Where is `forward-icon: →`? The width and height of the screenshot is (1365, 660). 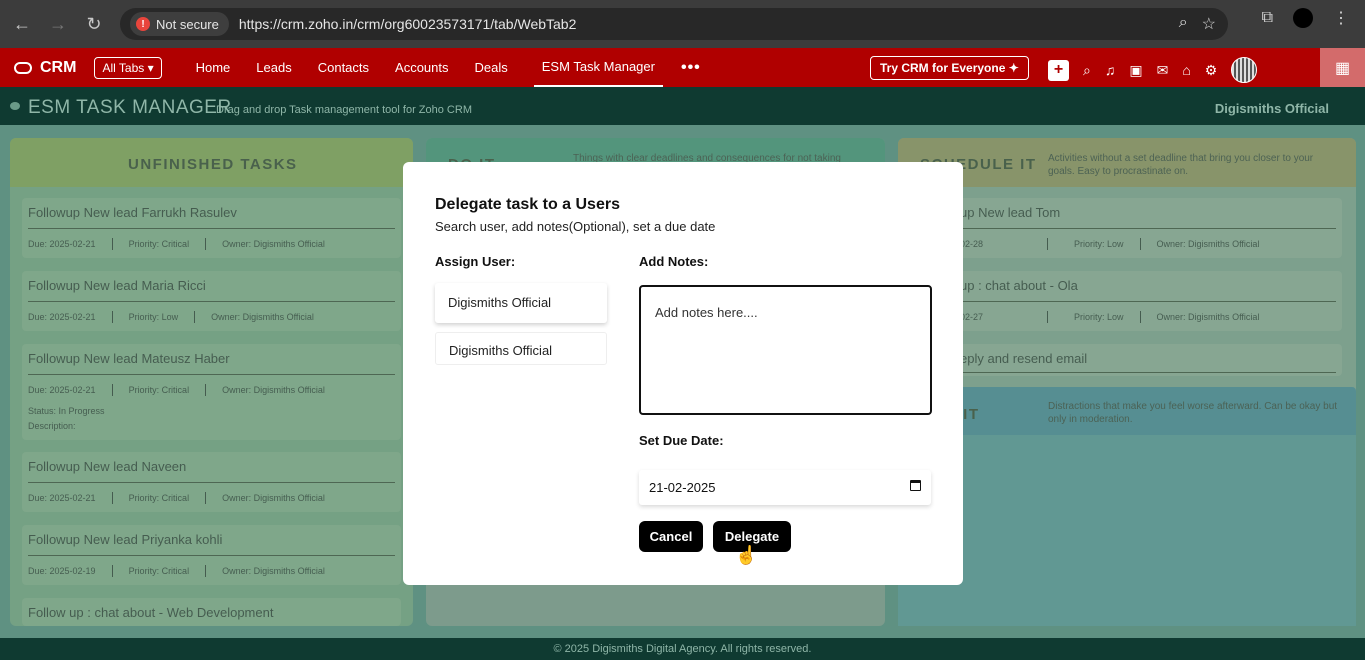 forward-icon: → is located at coordinates (58, 24).